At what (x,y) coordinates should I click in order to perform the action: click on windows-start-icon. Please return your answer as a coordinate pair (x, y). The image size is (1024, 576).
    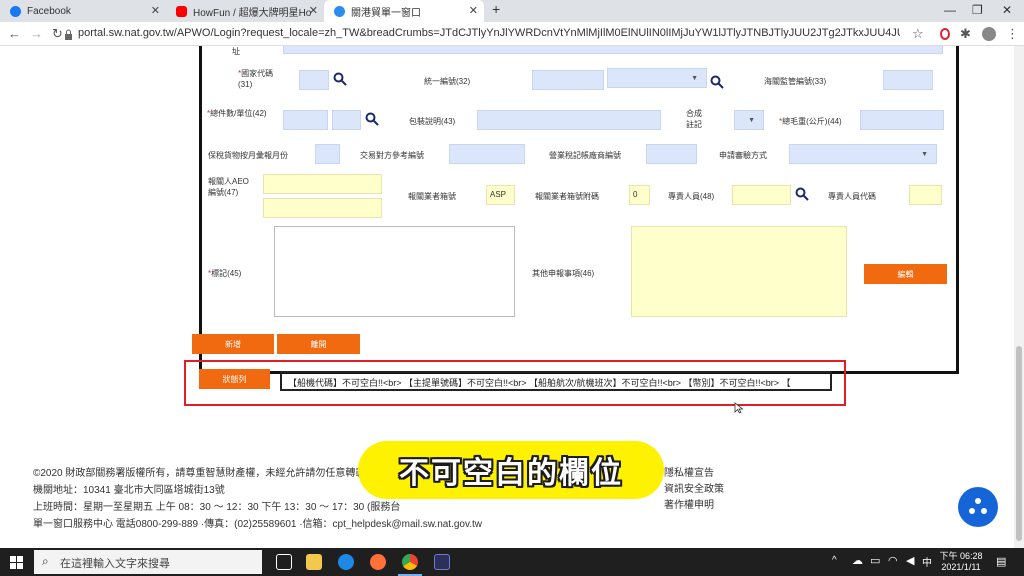
    Looking at the image, I should click on (16, 562).